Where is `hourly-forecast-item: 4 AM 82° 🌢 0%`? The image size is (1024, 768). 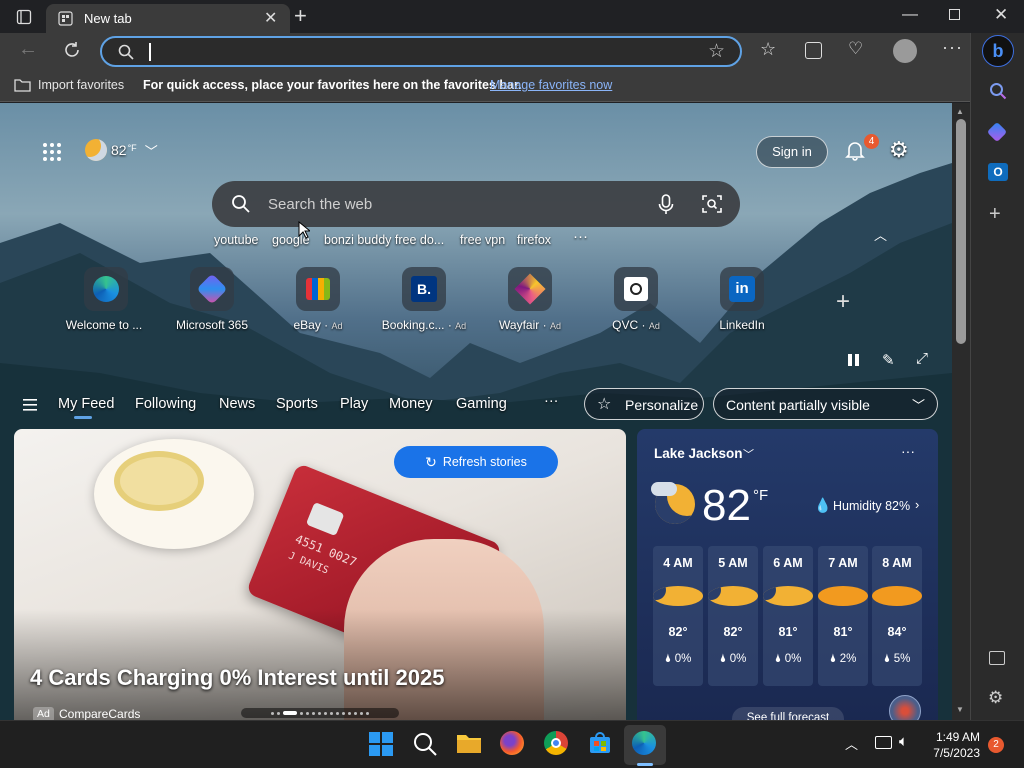
hourly-forecast-item: 4 AM 82° 🌢 0% is located at coordinates (678, 616).